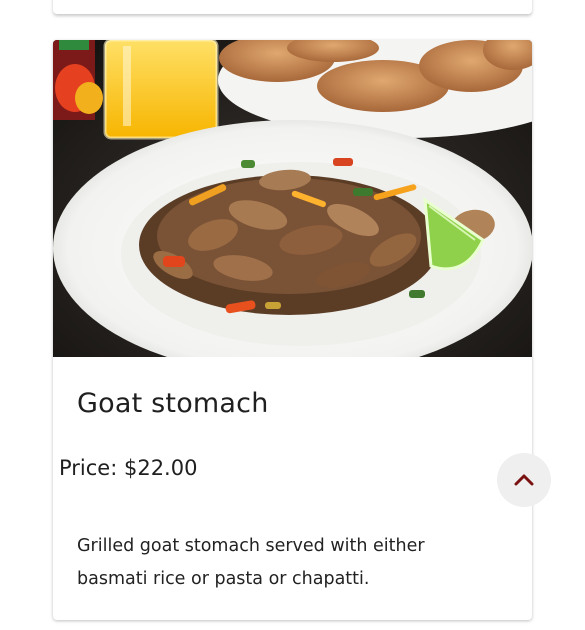  I want to click on dish-title: Goat stomach, so click(173, 403).